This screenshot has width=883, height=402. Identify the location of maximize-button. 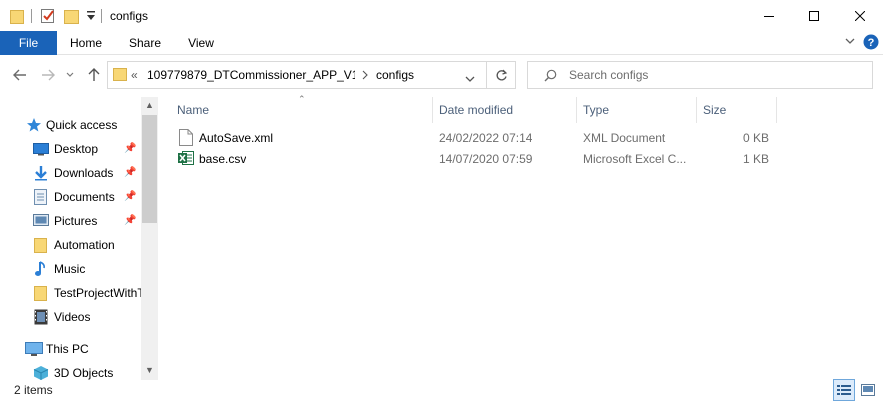
(814, 15).